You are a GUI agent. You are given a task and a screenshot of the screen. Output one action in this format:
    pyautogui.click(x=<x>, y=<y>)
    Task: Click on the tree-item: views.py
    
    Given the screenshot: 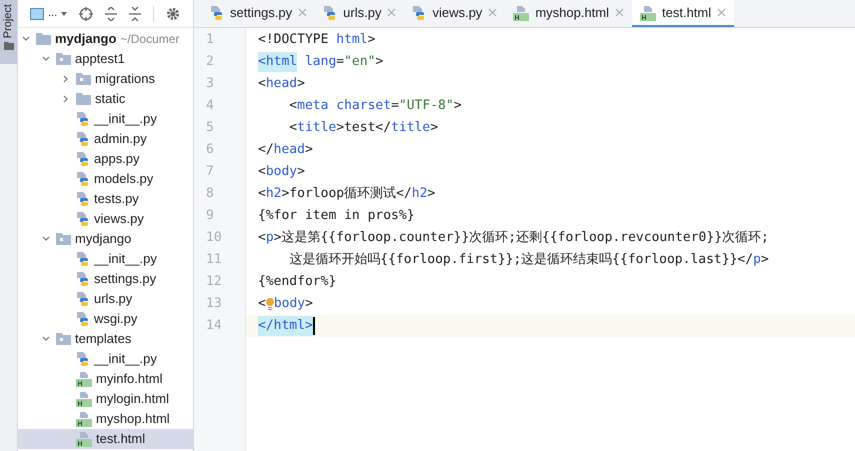 What is the action you would take?
    pyautogui.click(x=105, y=219)
    